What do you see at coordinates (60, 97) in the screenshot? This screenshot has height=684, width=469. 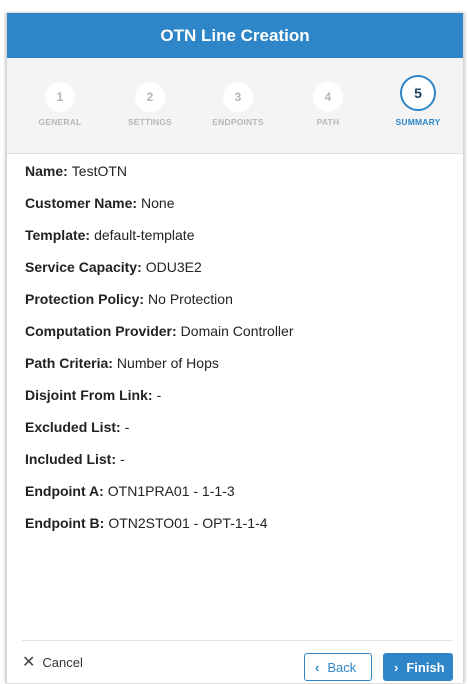 I see `step-number: 1` at bounding box center [60, 97].